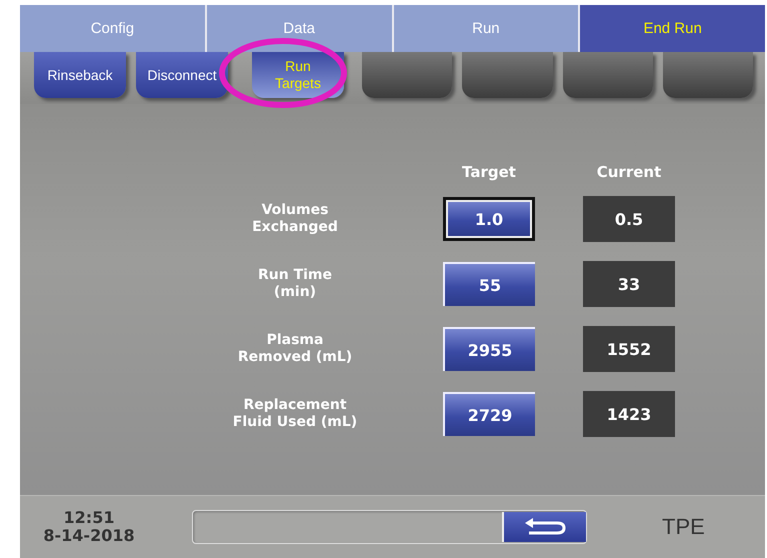 This screenshot has height=558, width=767. I want to click on row-label: Volumes Exchanged, so click(295, 219).